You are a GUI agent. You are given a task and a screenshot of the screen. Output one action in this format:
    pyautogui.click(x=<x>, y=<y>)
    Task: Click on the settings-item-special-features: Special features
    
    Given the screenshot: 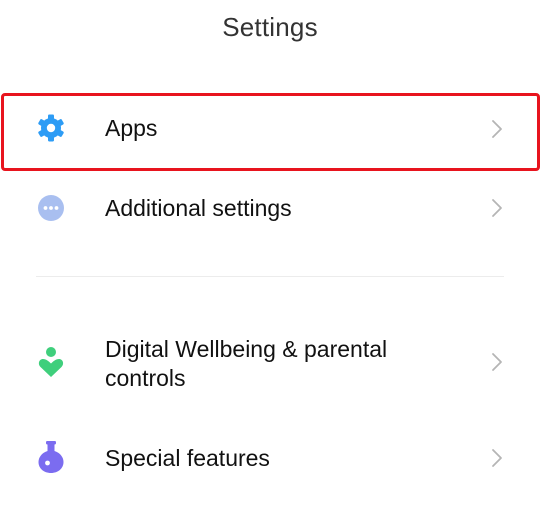 What is the action you would take?
    pyautogui.click(x=270, y=458)
    